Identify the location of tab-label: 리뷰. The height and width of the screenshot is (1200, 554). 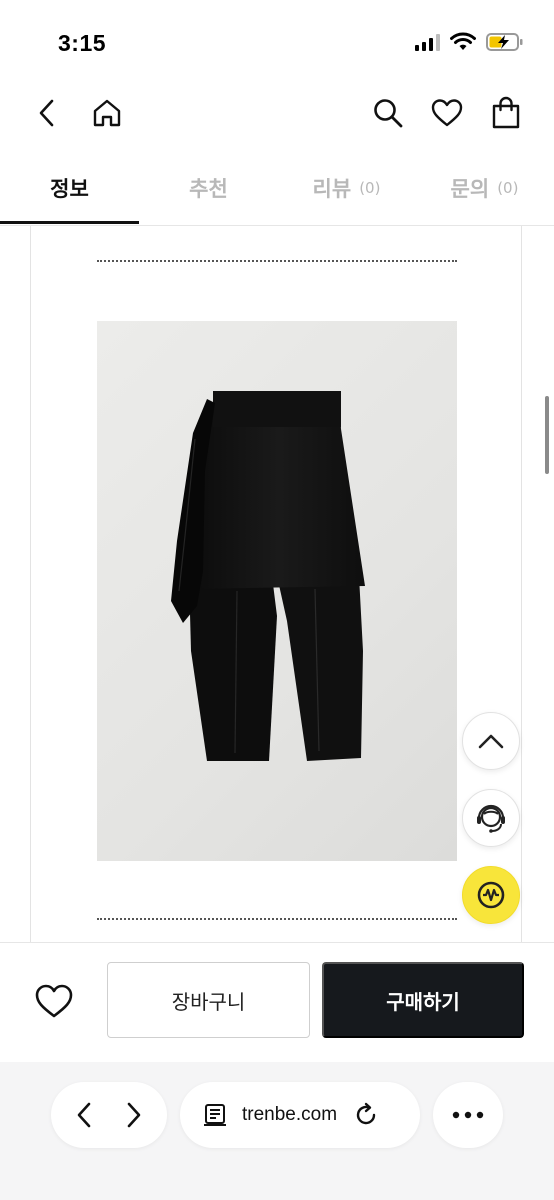
(332, 189).